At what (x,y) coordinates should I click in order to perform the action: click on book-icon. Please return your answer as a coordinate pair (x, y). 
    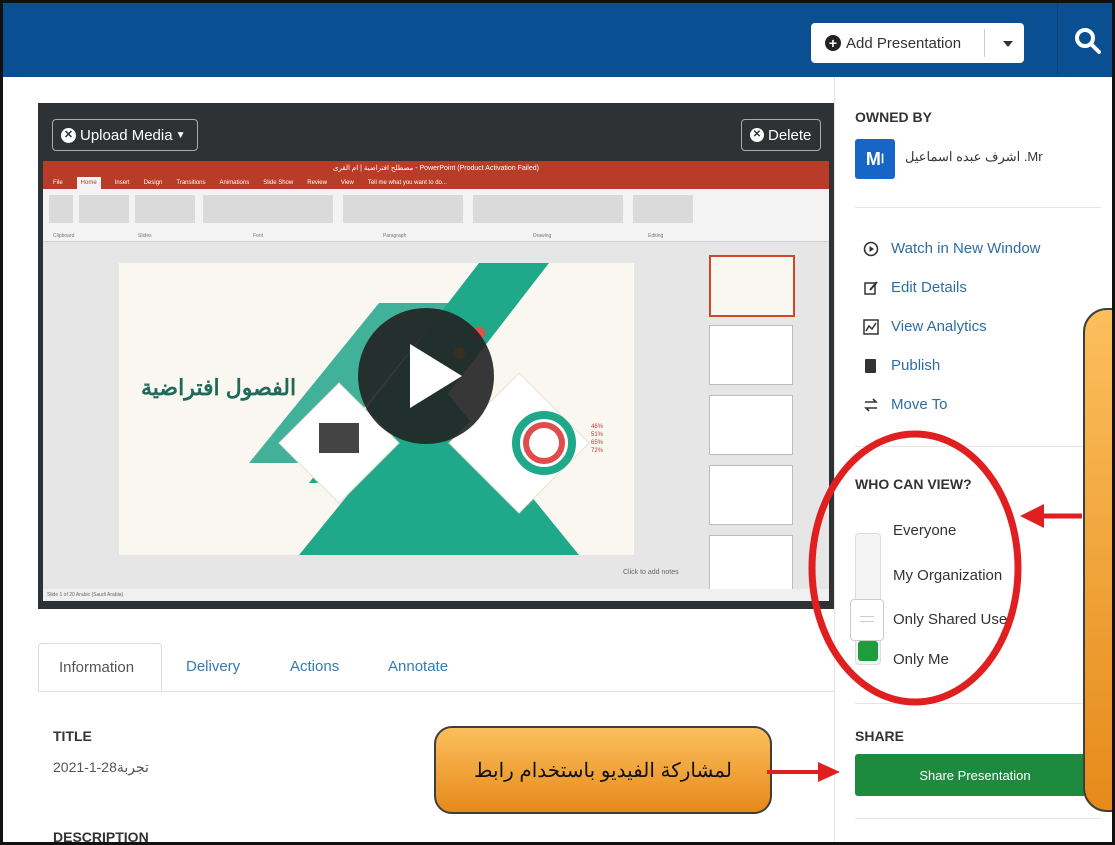
    Looking at the image, I should click on (870, 365).